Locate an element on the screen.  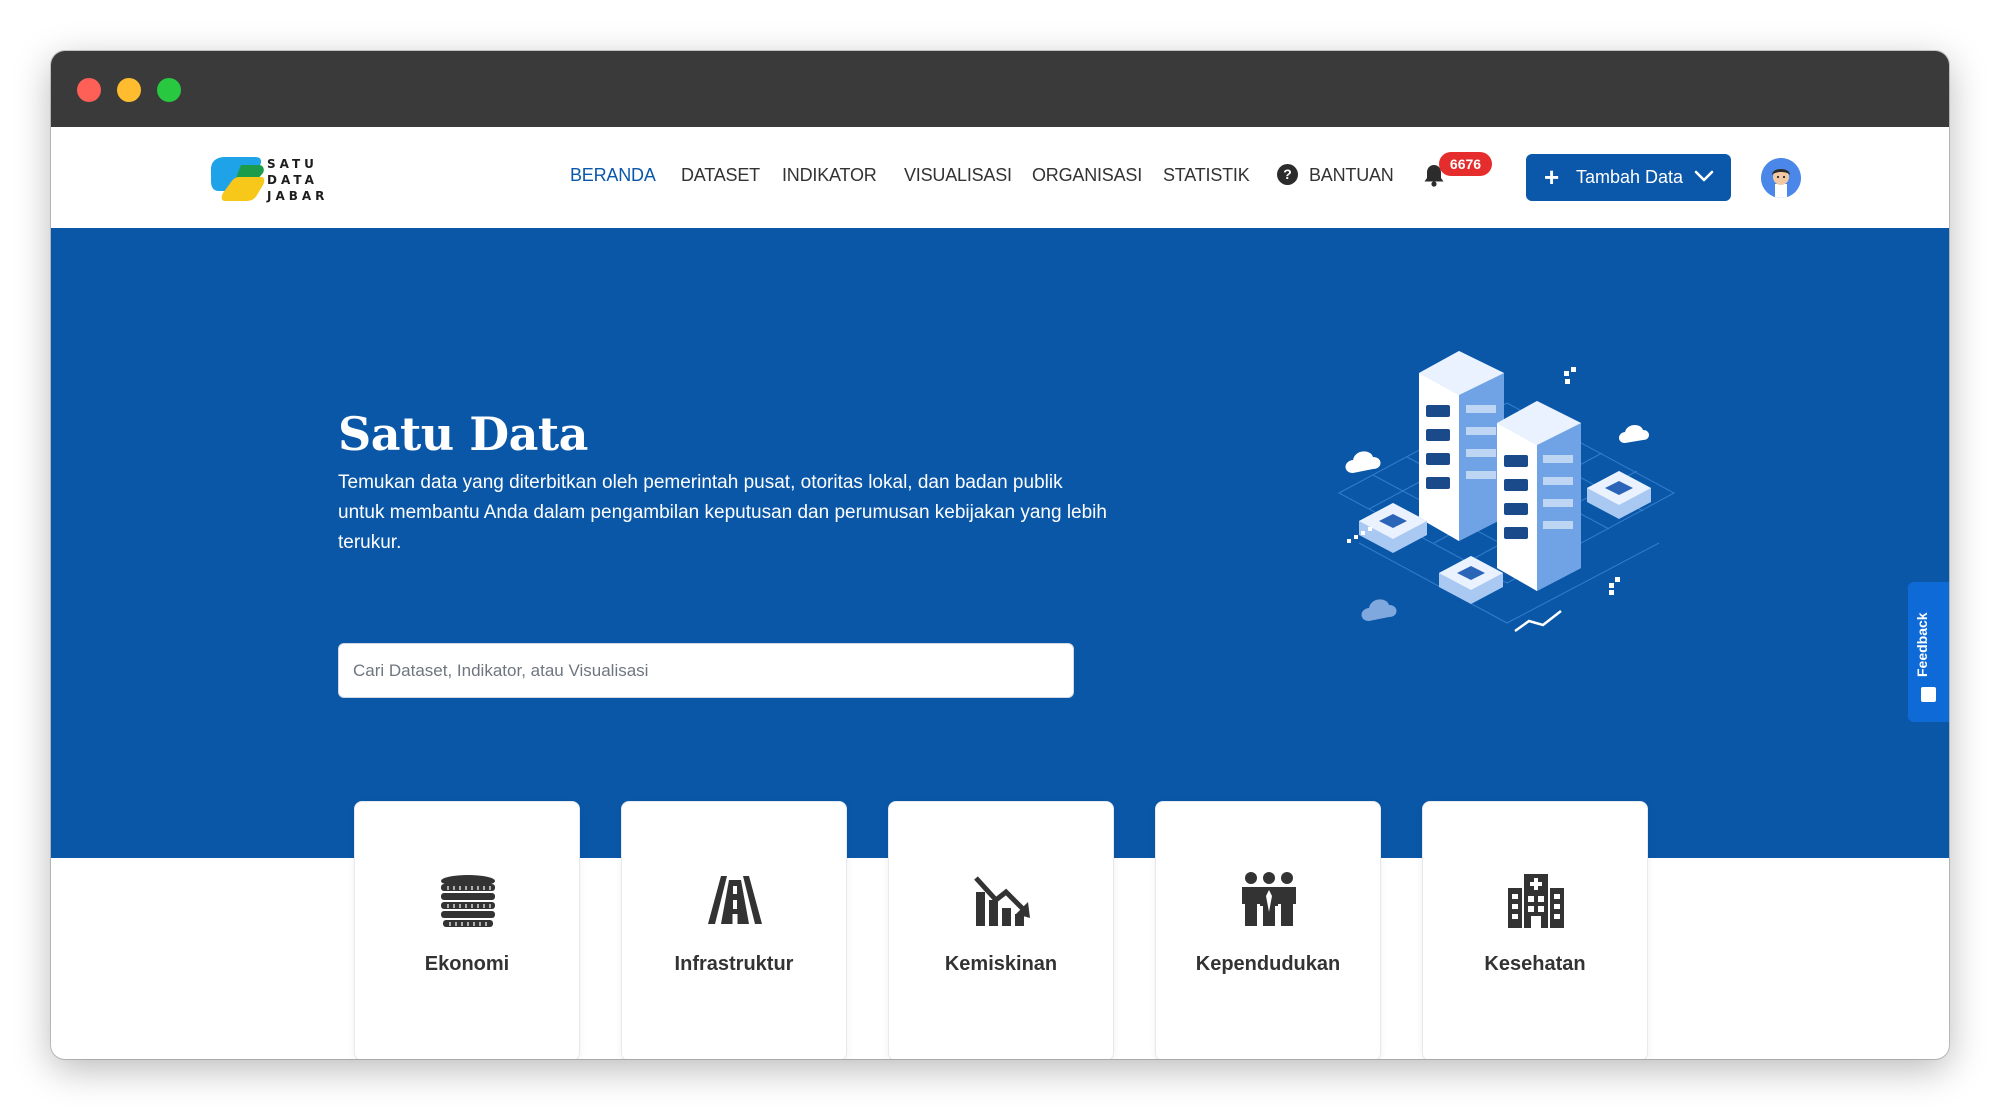
category-card-kemiskinan: Kemiskinan is located at coordinates (1001, 930).